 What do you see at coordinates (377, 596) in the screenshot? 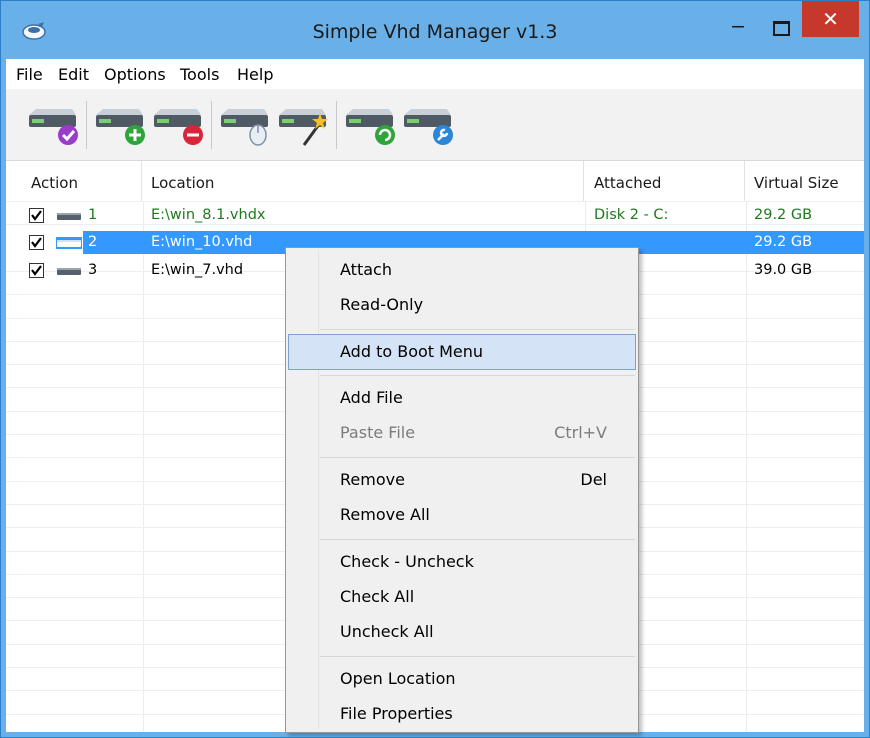
I see `ctx-item-label: Check All` at bounding box center [377, 596].